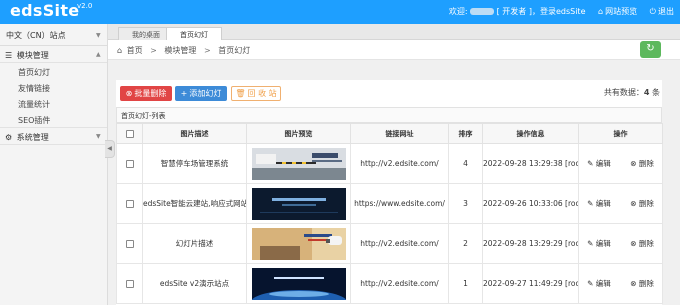 The width and height of the screenshot is (680, 305). What do you see at coordinates (465, 283) in the screenshot?
I see `sort-order: 1` at bounding box center [465, 283].